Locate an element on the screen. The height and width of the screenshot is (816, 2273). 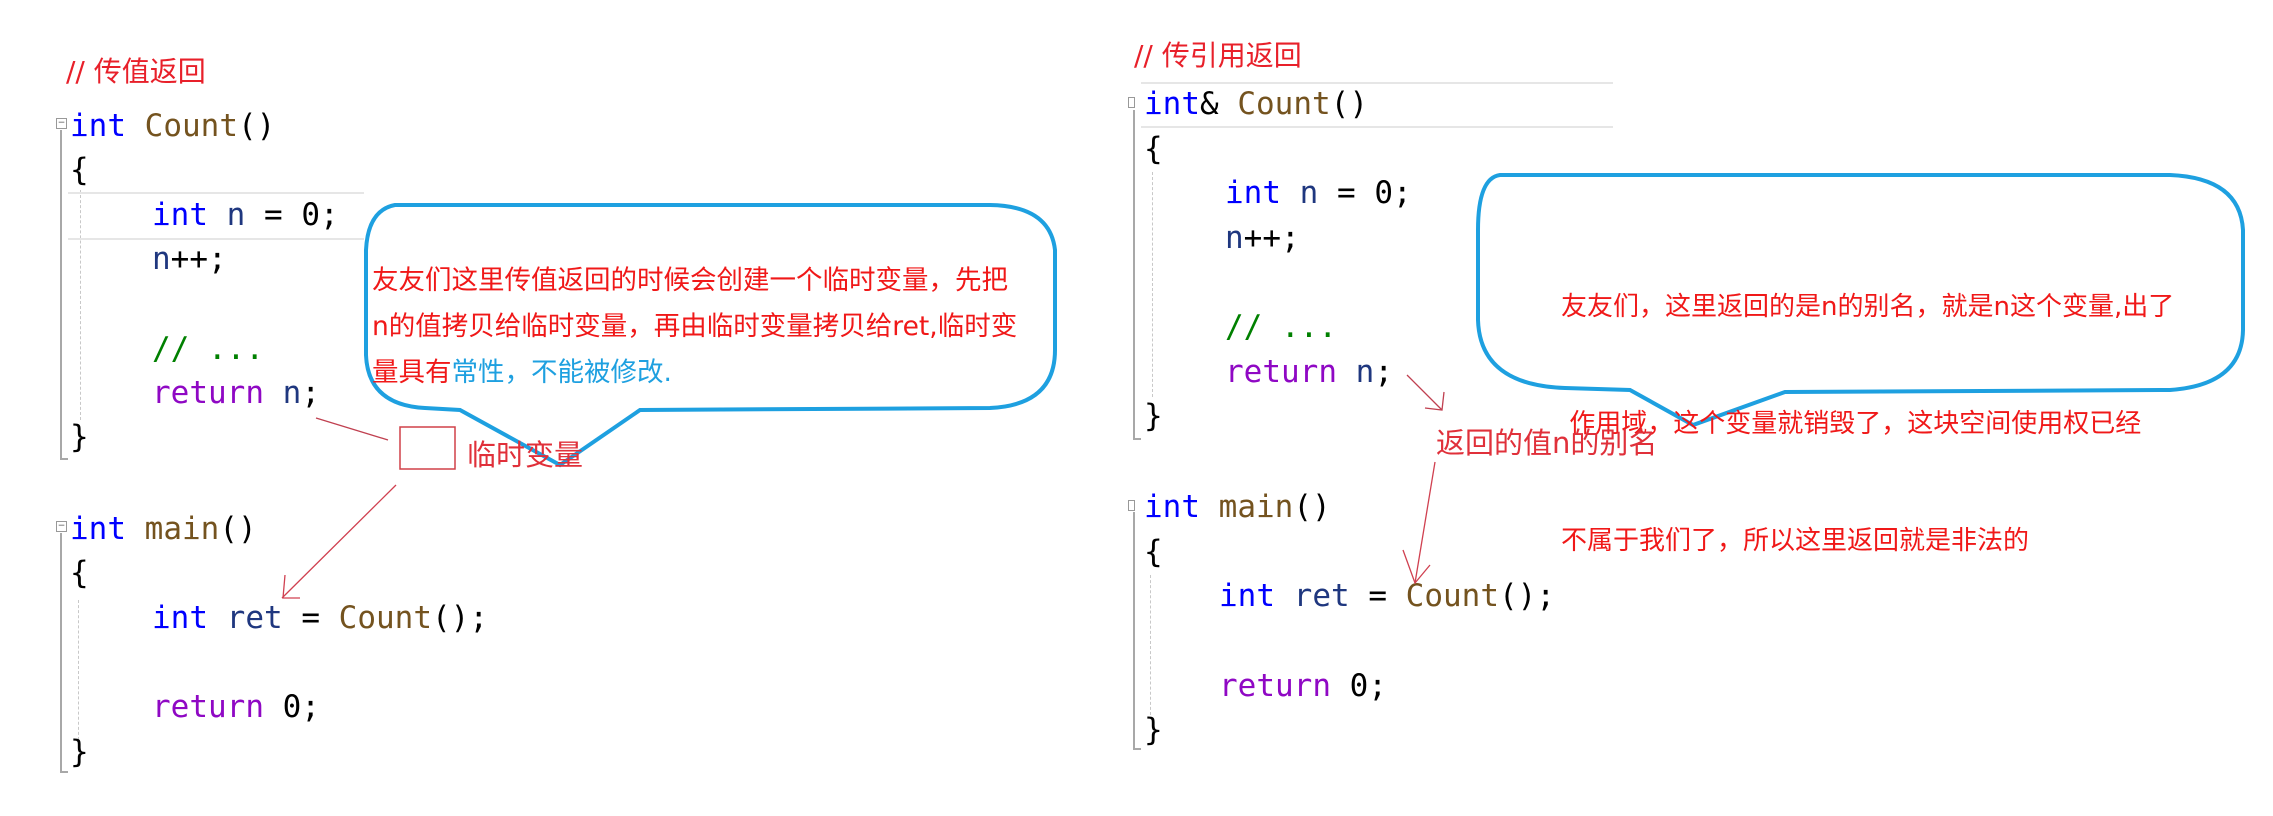
right-bubble-line: 友友们，这里返回的是n的别名，就是n这个变量,出了 is located at coordinates (1868, 307).